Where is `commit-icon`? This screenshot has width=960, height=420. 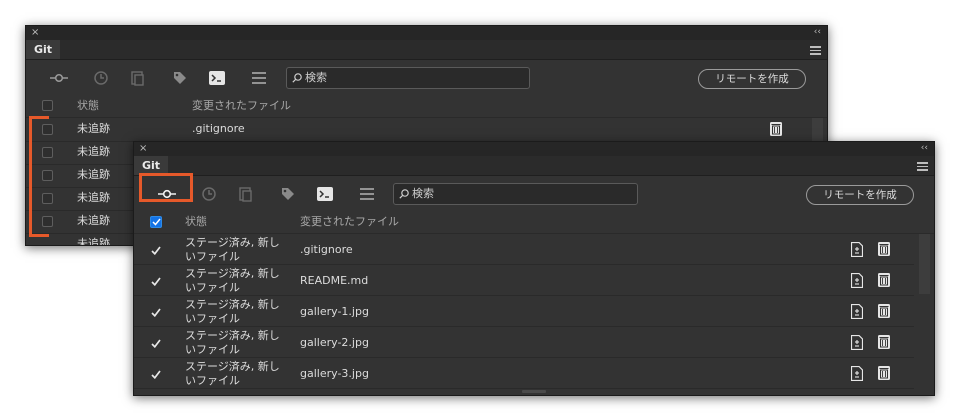
commit-icon is located at coordinates (59, 78).